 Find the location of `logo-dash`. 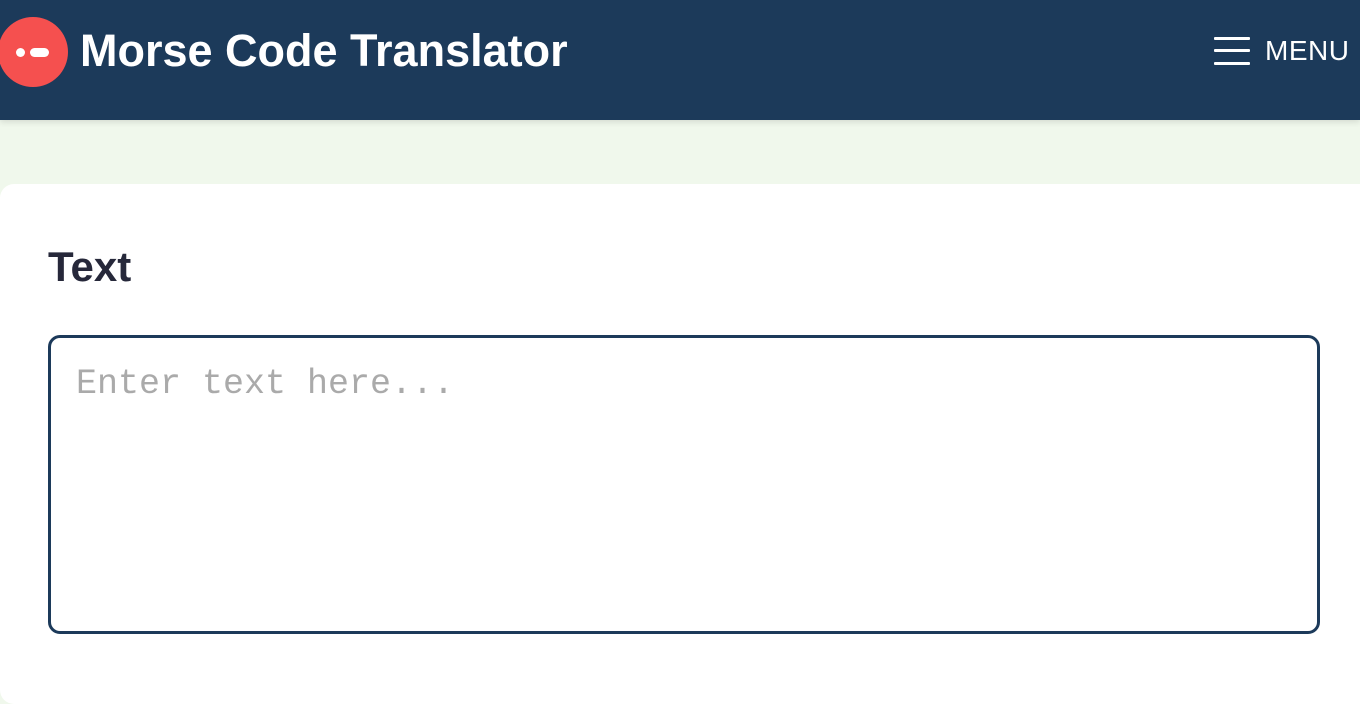

logo-dash is located at coordinates (39, 52).